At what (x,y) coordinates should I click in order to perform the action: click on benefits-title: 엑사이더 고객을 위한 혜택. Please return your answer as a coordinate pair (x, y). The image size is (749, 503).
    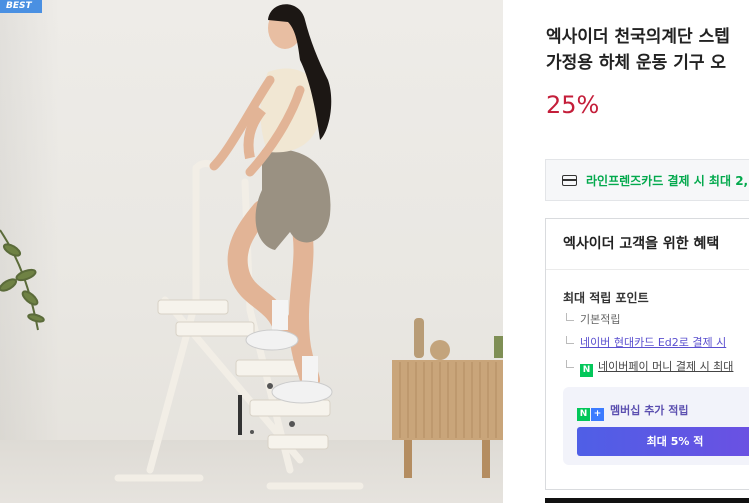
    Looking at the image, I should click on (641, 244).